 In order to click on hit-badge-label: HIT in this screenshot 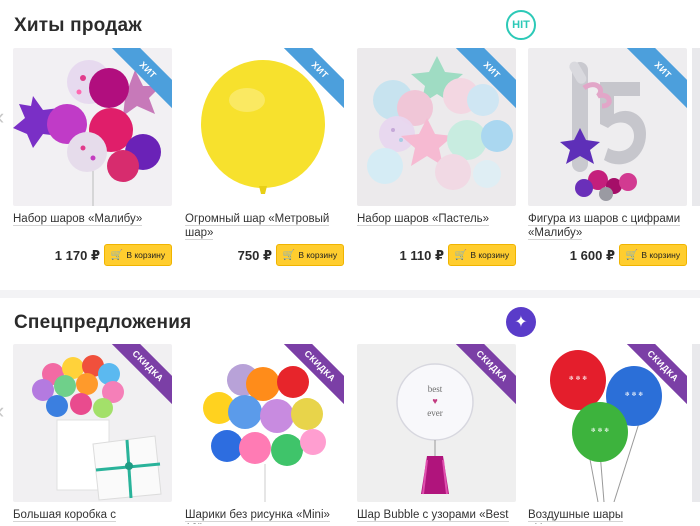, I will do `click(521, 25)`.